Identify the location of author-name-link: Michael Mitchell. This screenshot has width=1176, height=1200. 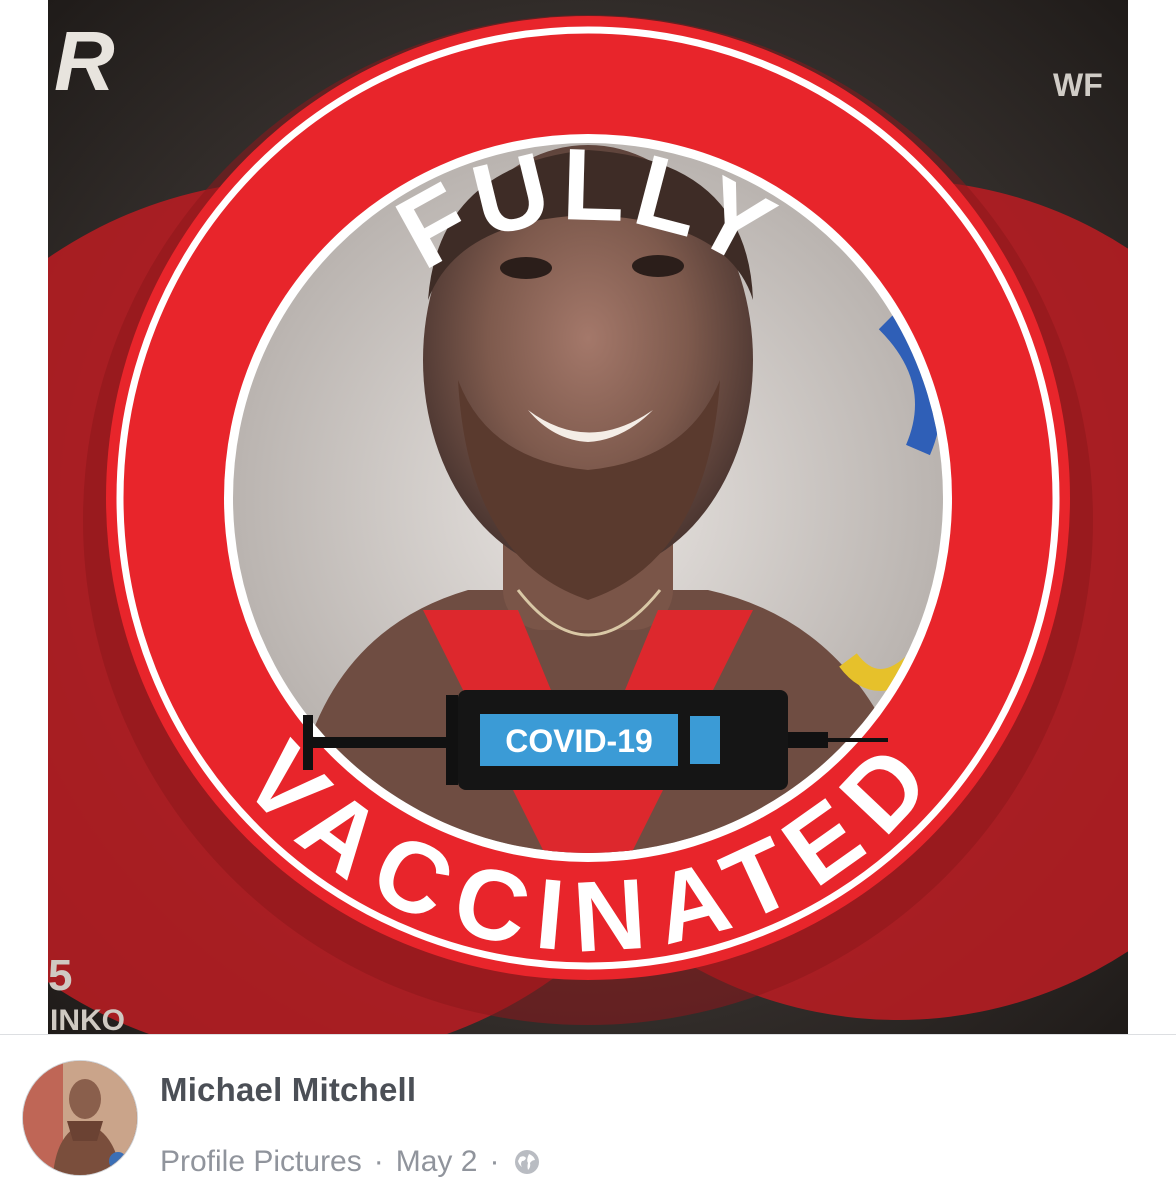
(288, 1090).